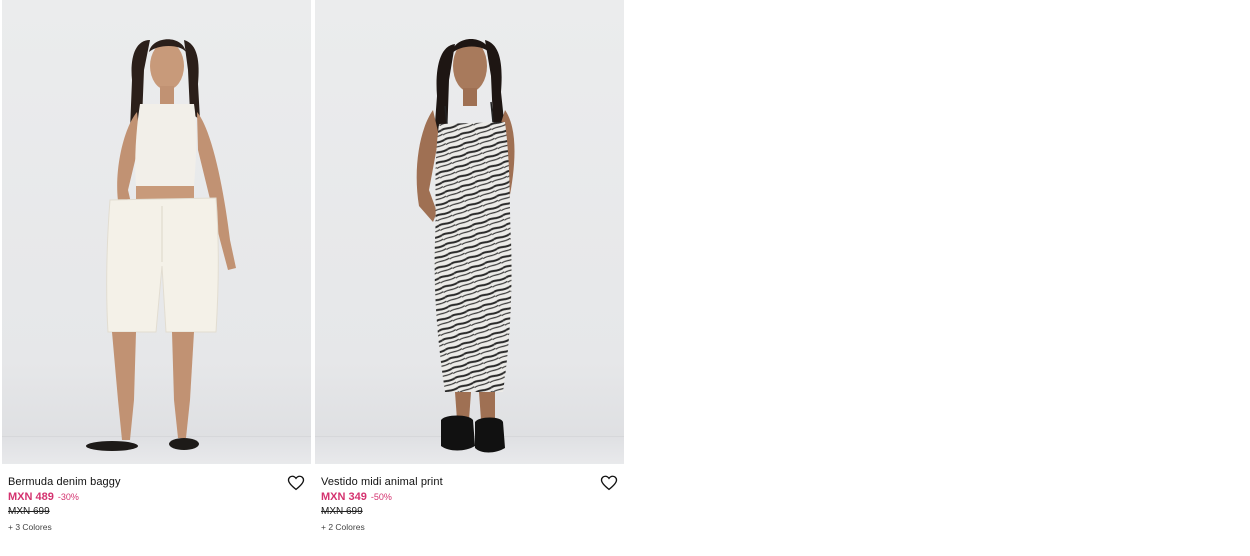 This screenshot has width=1250, height=556. I want to click on sale-price: MXN 349, so click(344, 497).